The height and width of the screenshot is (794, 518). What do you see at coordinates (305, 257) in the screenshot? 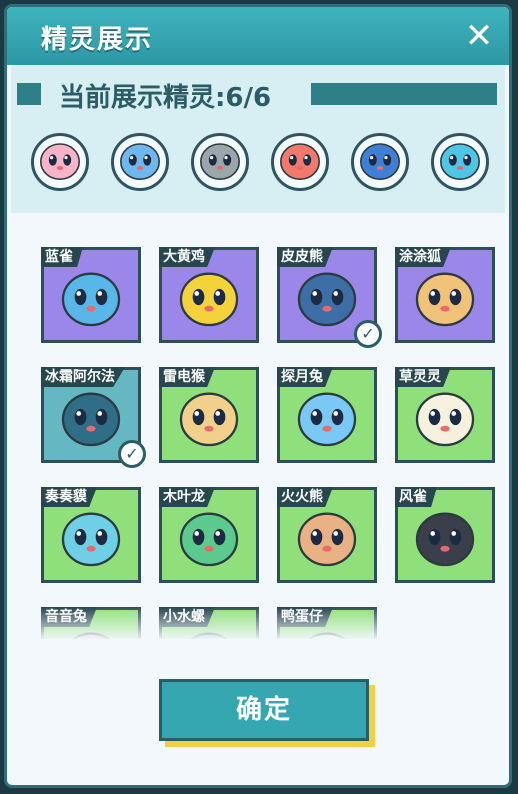
I see `sprite-name: 皮皮熊` at bounding box center [305, 257].